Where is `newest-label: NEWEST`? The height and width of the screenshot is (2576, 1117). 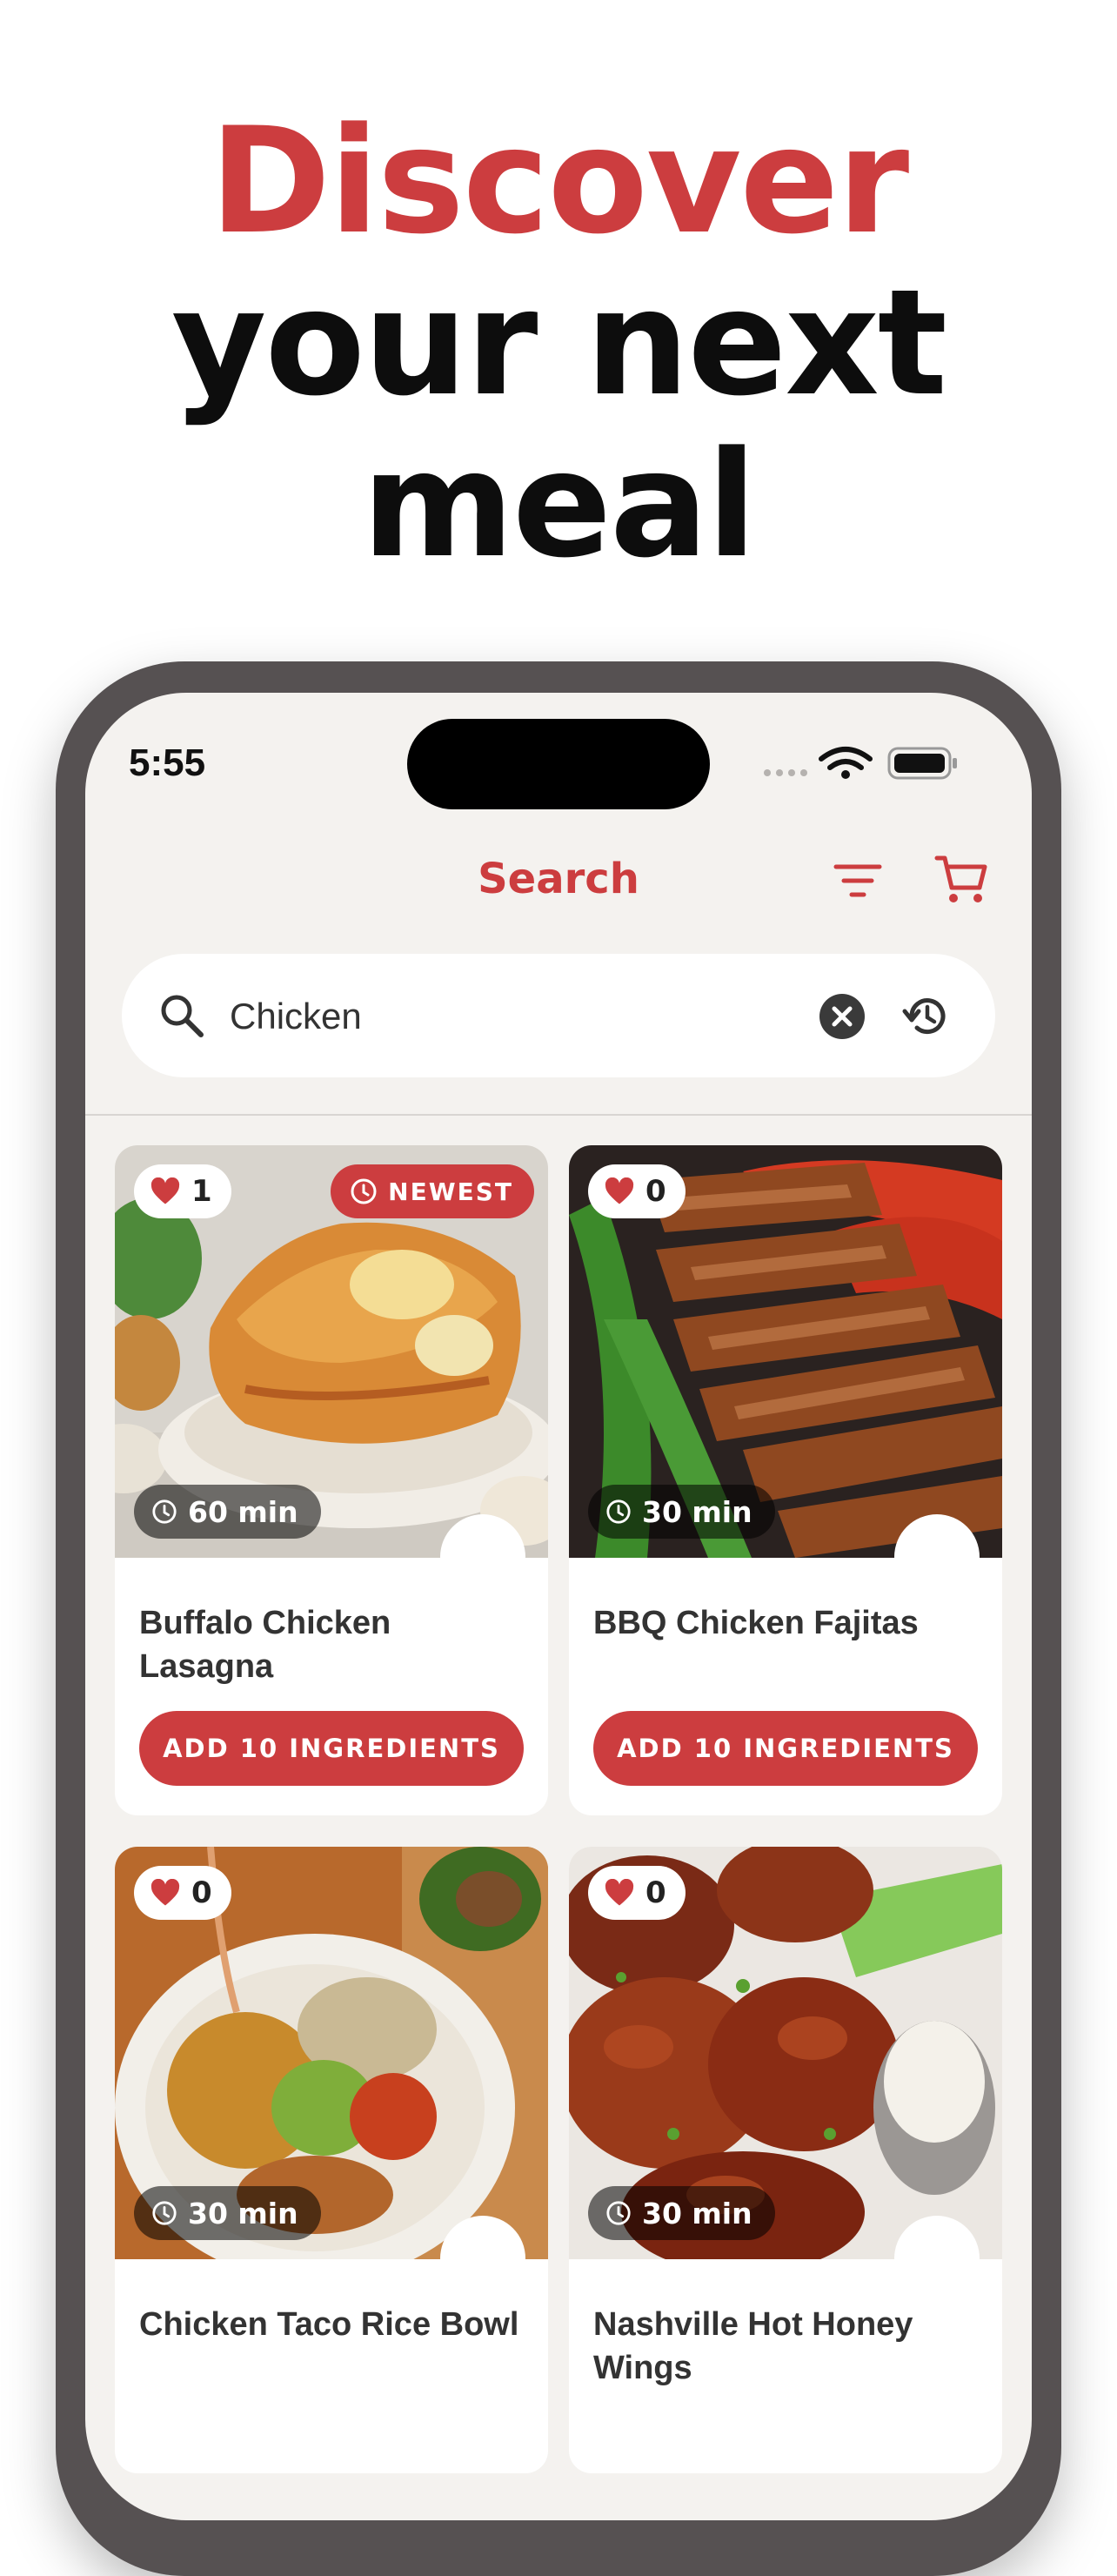
newest-label: NEWEST is located at coordinates (450, 1191).